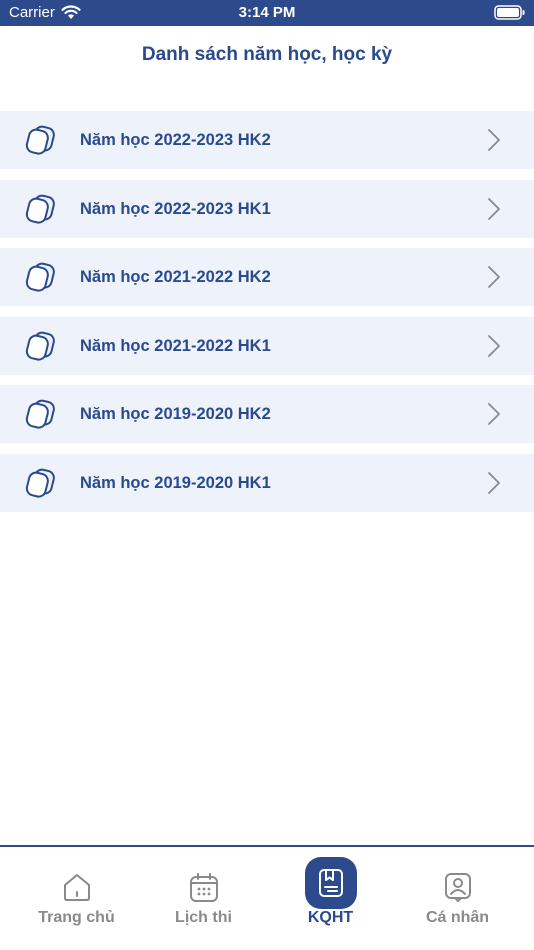  What do you see at coordinates (457, 917) in the screenshot?
I see `tab-label-profile: Cá nhân` at bounding box center [457, 917].